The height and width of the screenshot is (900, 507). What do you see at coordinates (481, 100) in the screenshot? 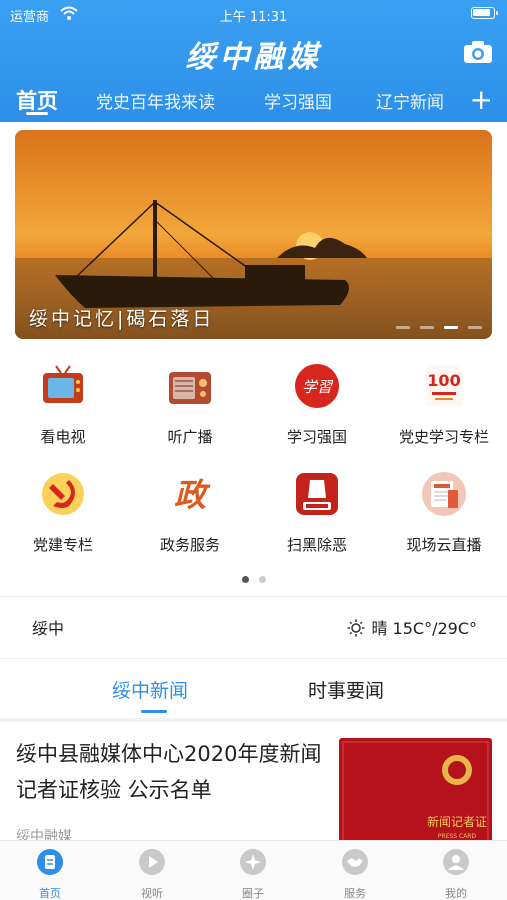
I see `add-channel-icon: +` at bounding box center [481, 100].